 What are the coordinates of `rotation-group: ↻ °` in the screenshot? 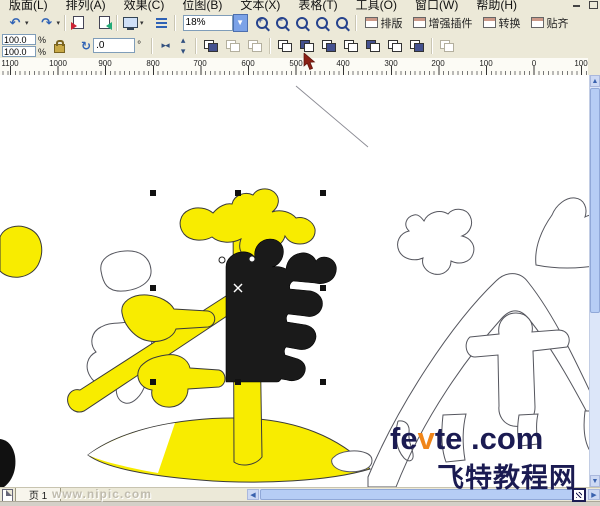 It's located at (111, 45).